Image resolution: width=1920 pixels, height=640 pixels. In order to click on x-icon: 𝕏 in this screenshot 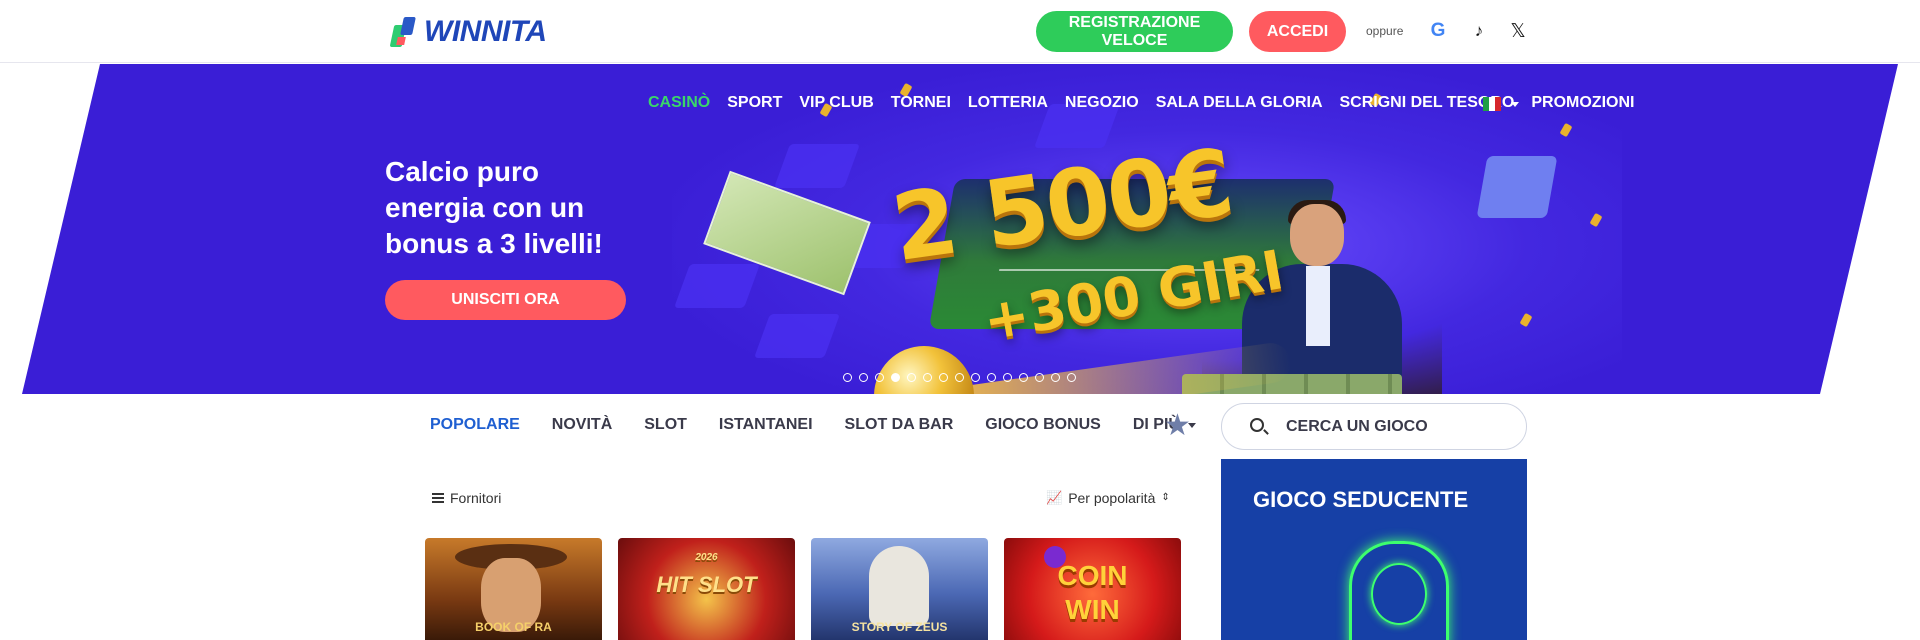, I will do `click(1518, 31)`.